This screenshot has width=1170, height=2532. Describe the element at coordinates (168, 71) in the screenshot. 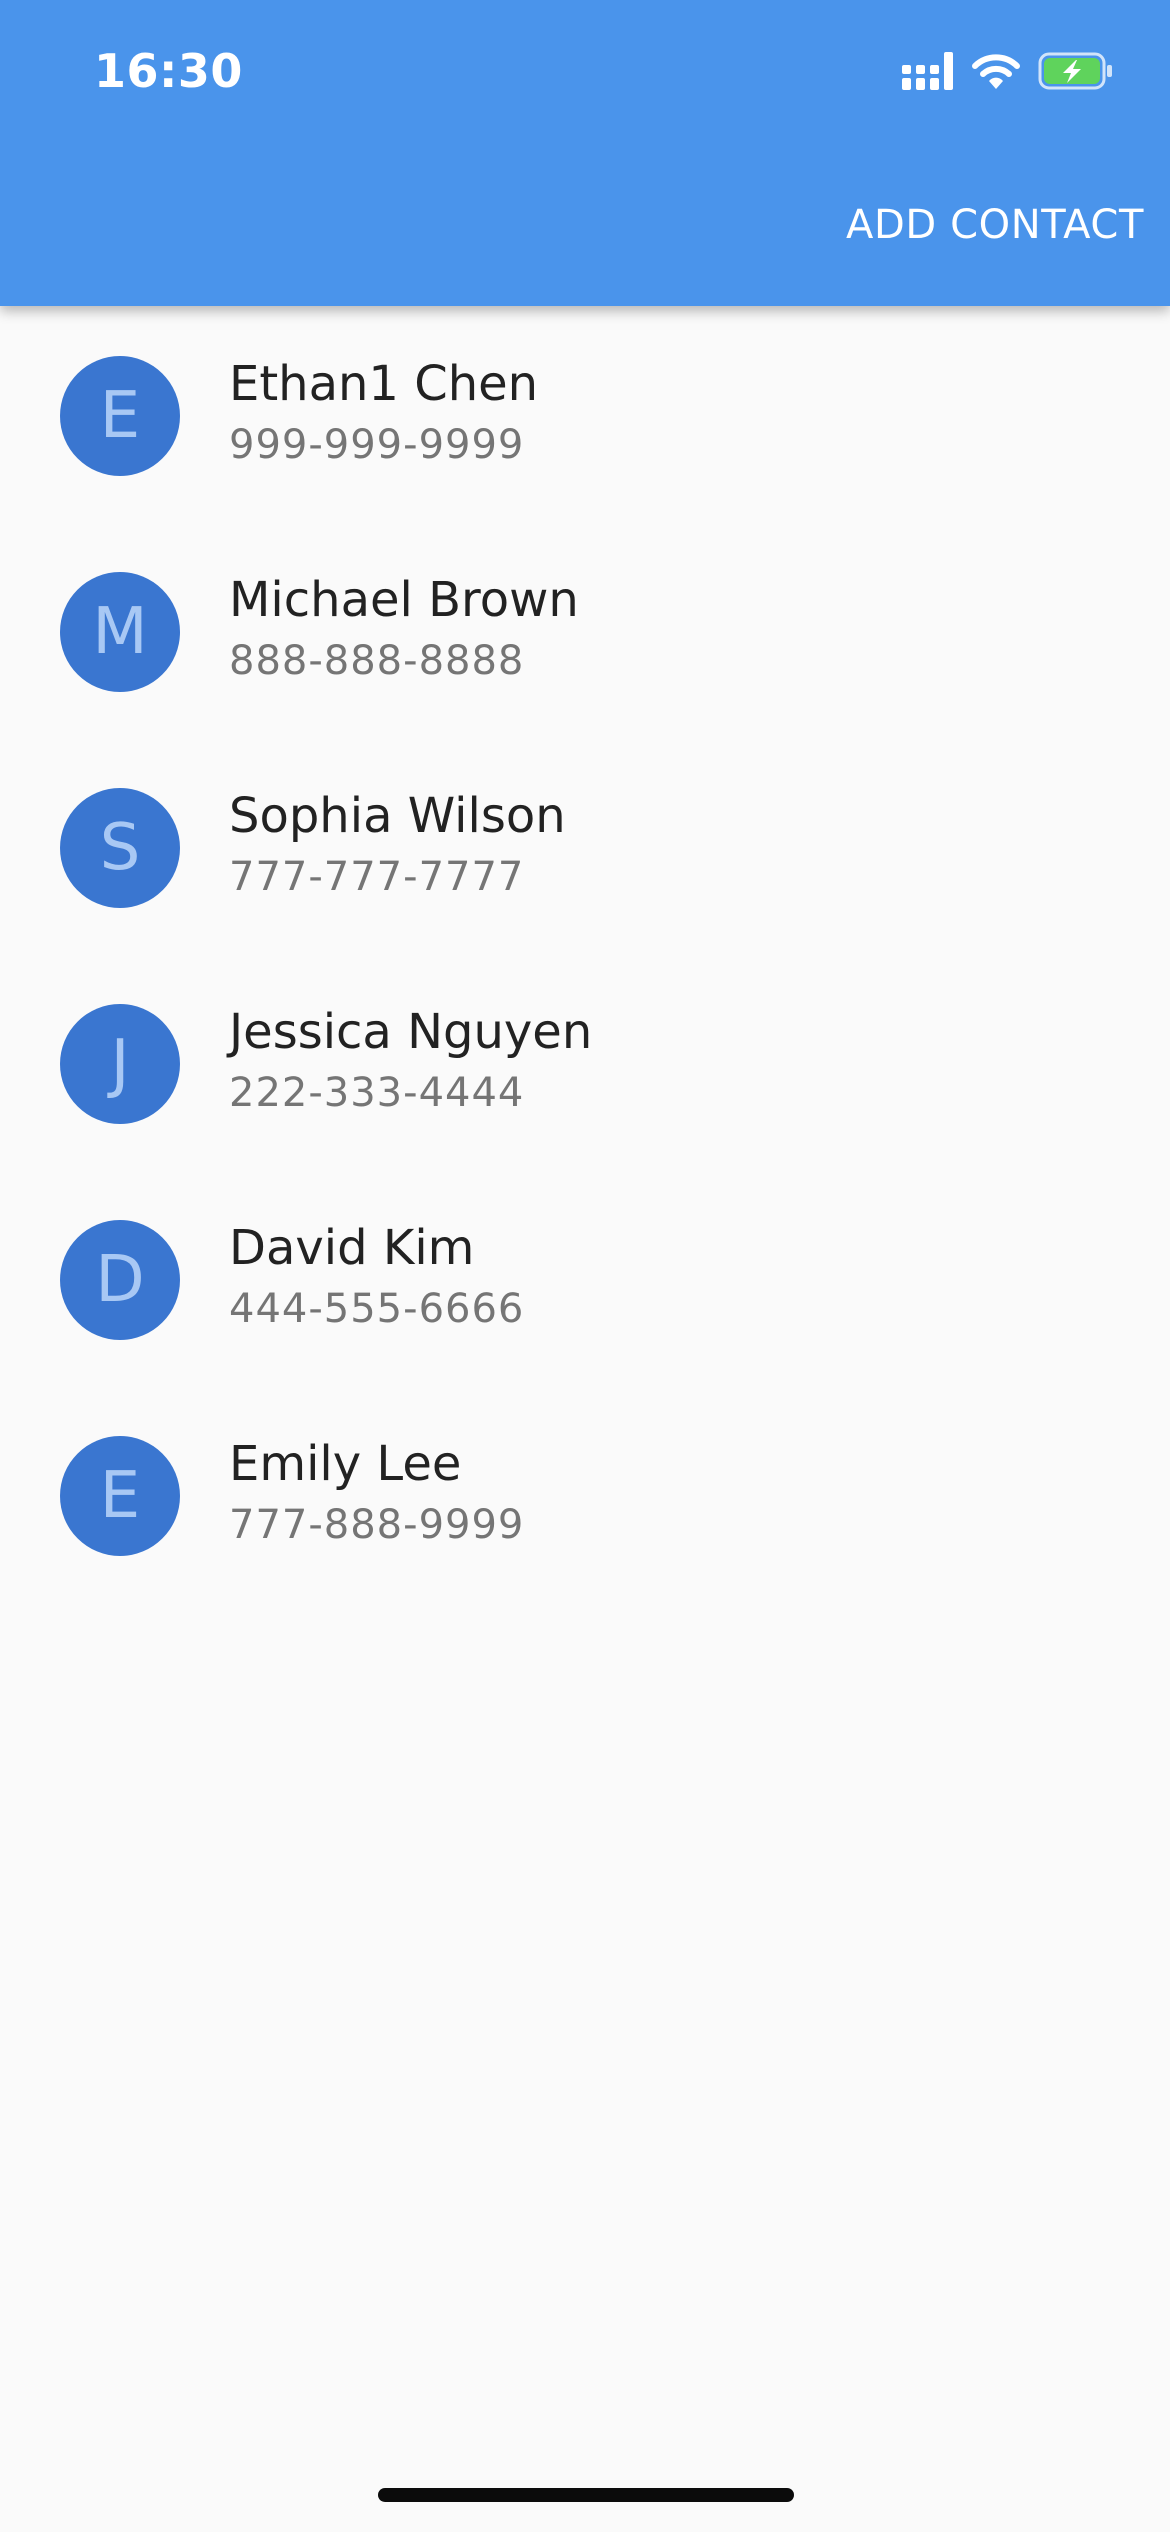

I see `status-time: 16:30` at that location.